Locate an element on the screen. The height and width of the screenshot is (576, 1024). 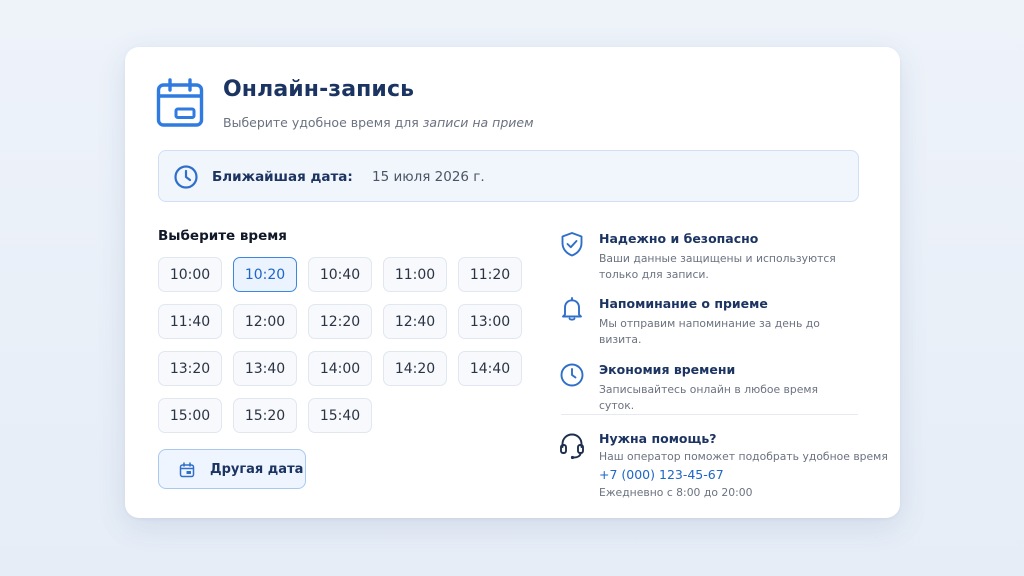
nearest-date-label: Ближайшая дата: is located at coordinates (282, 177).